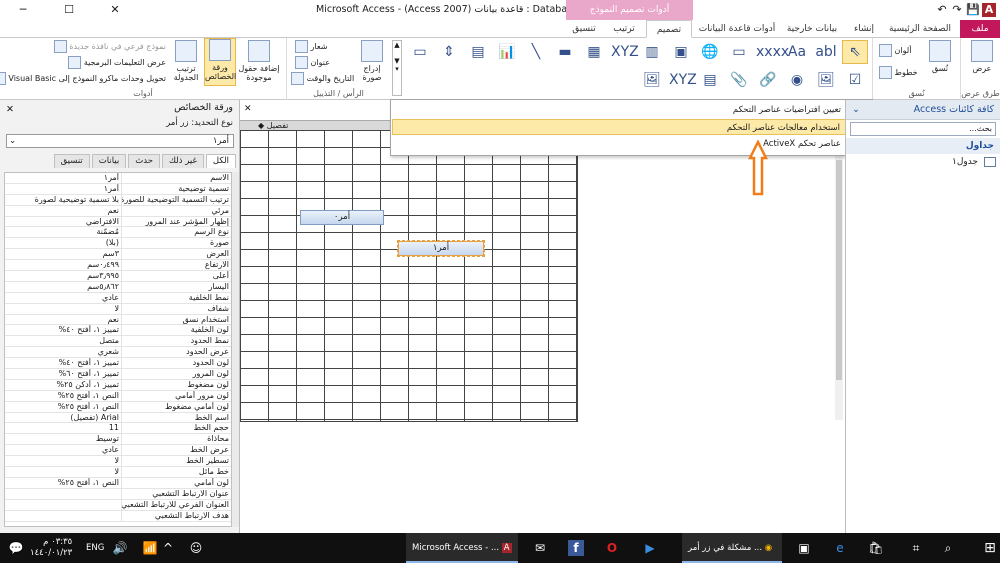  I want to click on toggle-icon: ⇕, so click(449, 52).